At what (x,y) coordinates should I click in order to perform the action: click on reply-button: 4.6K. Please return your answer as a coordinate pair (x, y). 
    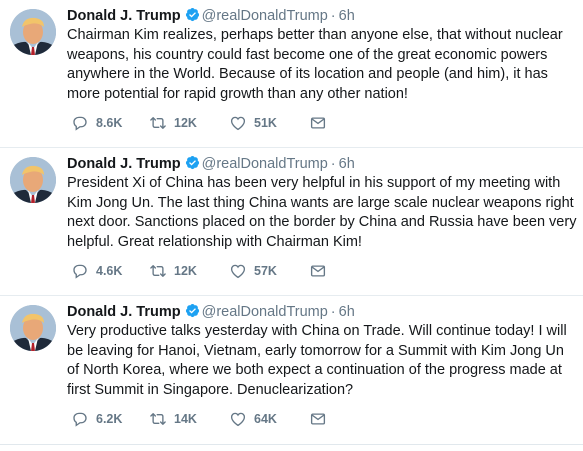
    Looking at the image, I should click on (110, 271).